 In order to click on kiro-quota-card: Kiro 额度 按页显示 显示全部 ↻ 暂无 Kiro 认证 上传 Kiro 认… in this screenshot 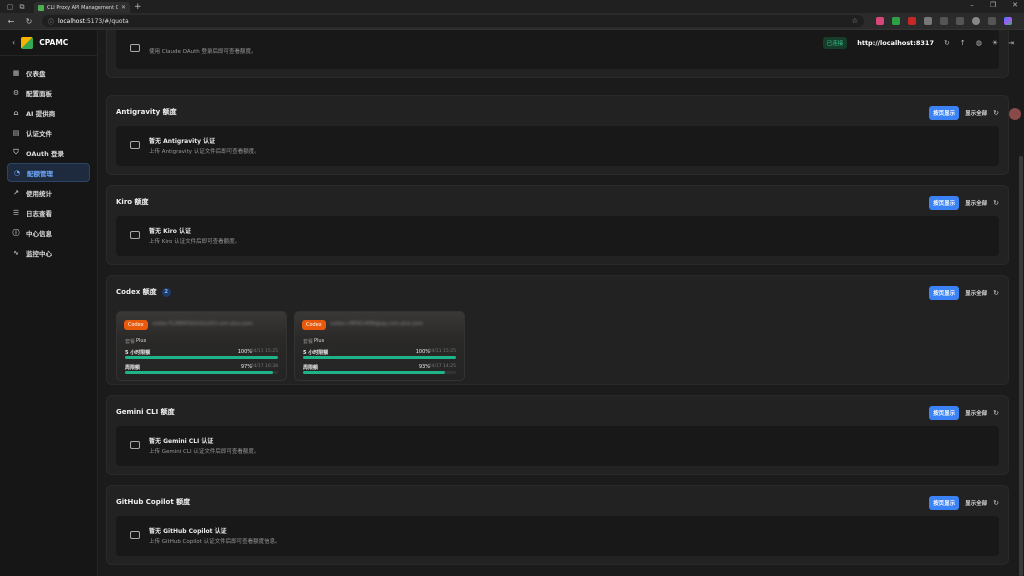, I will do `click(557, 225)`.